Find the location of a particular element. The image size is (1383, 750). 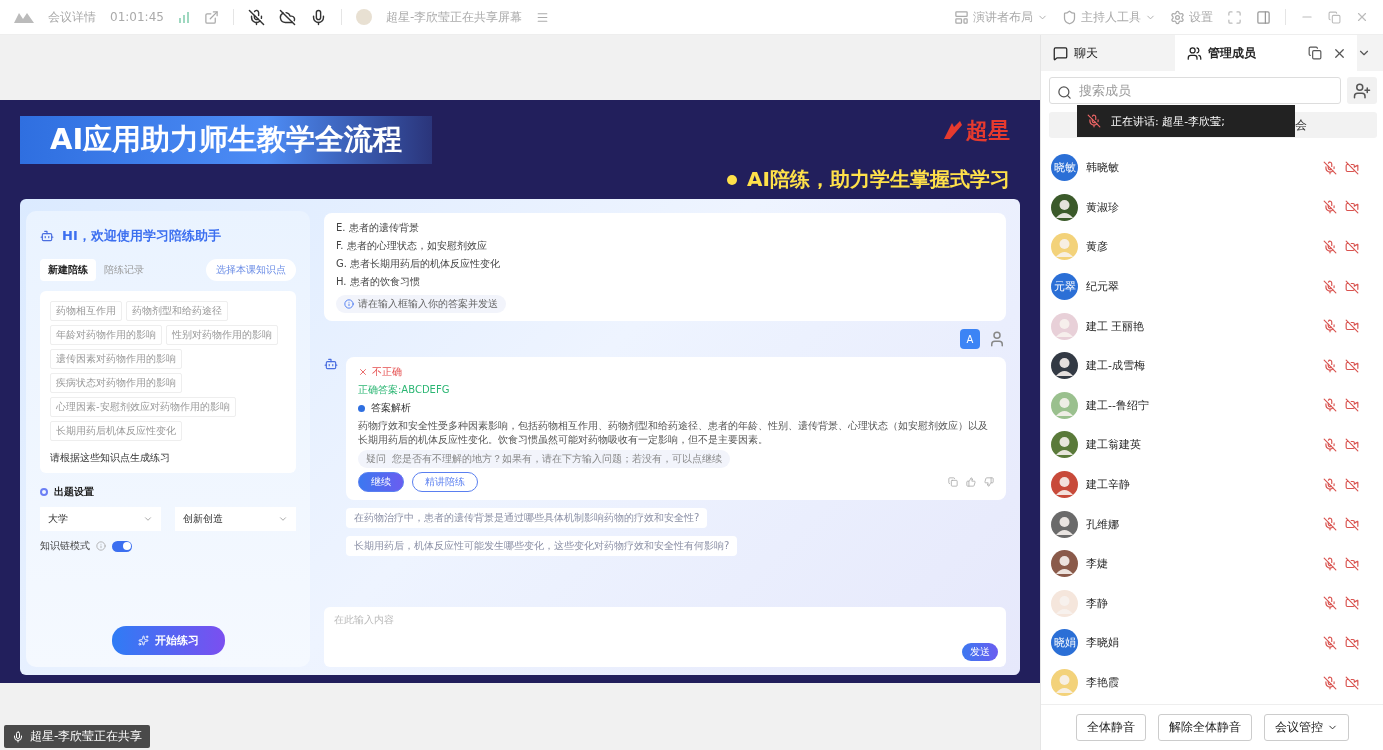

avatar: 元翠 is located at coordinates (1064, 287).